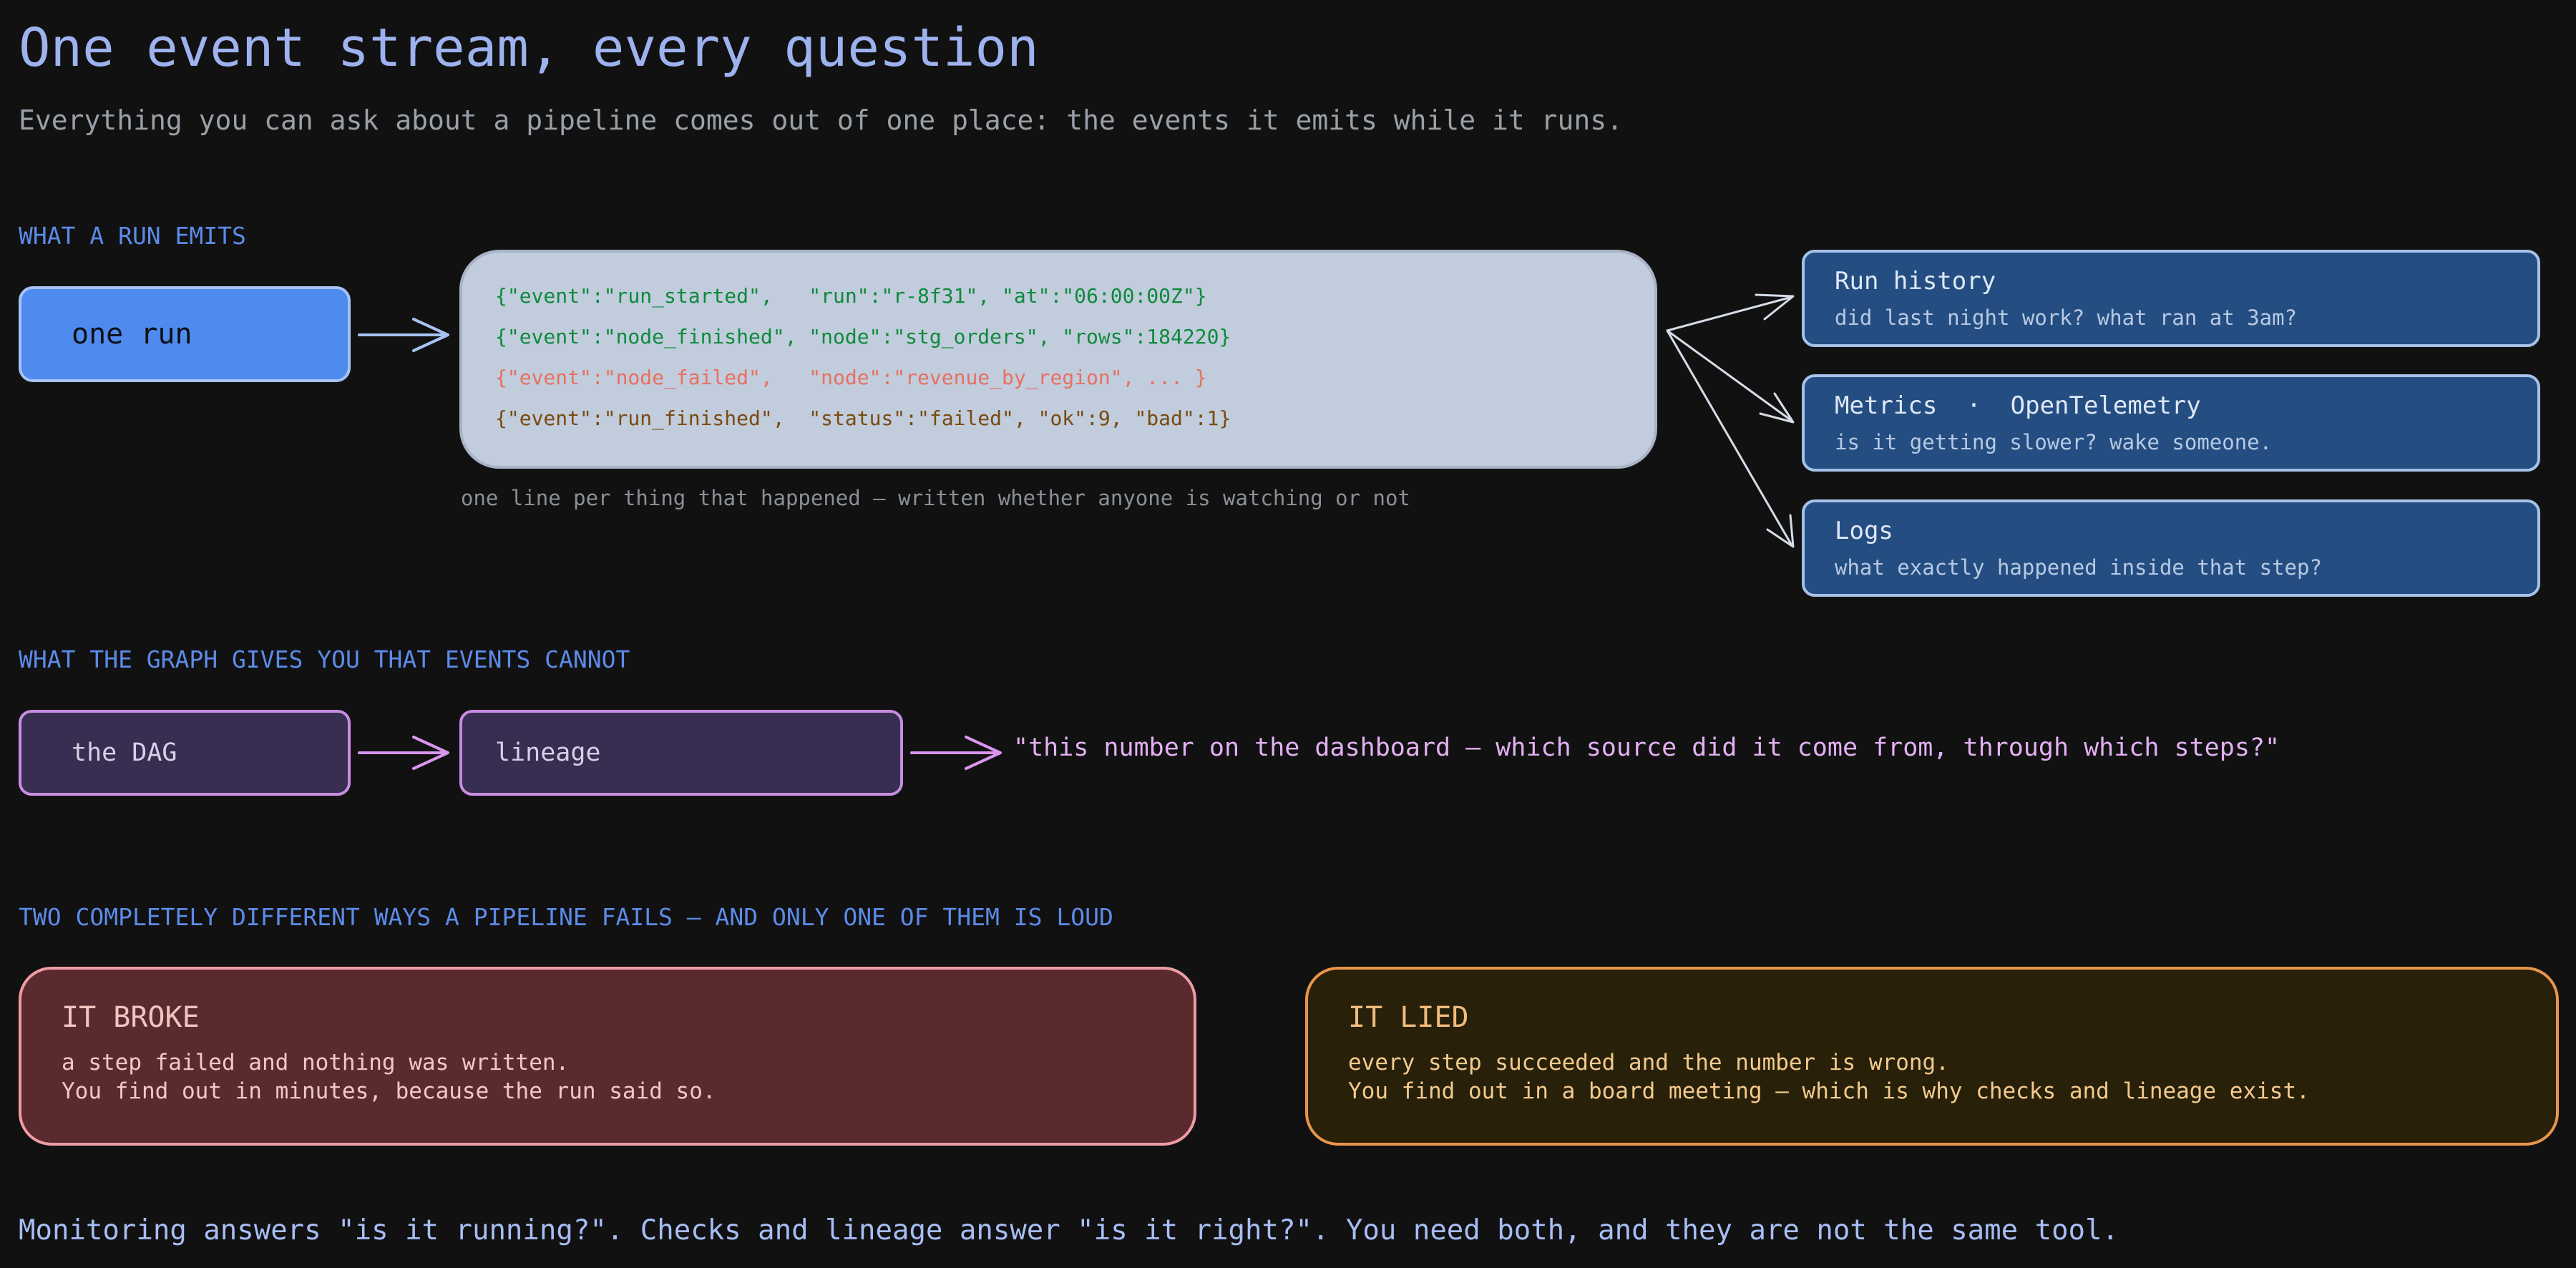 The height and width of the screenshot is (1268, 2576). I want to click on arrow-stream-to-logs, so click(1730, 438).